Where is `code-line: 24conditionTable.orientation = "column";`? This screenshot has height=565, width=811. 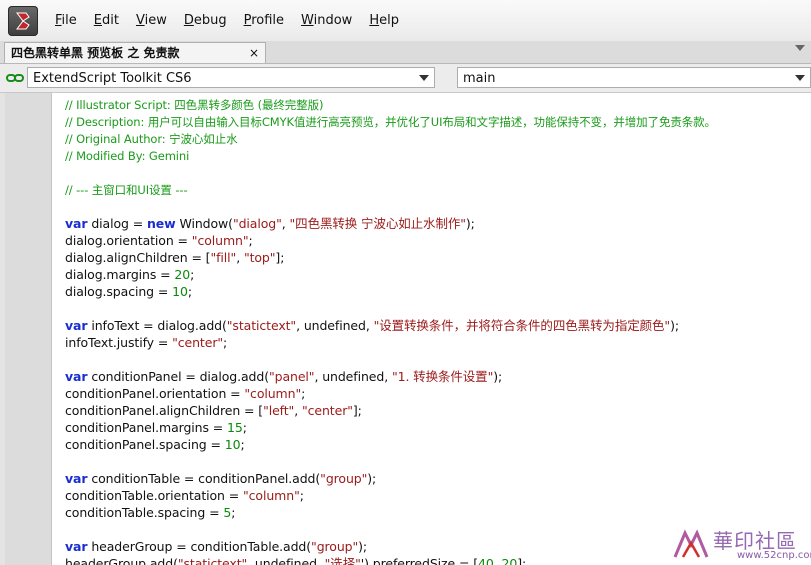
code-line: 24conditionTable.orientation = "column"; is located at coordinates (431, 495).